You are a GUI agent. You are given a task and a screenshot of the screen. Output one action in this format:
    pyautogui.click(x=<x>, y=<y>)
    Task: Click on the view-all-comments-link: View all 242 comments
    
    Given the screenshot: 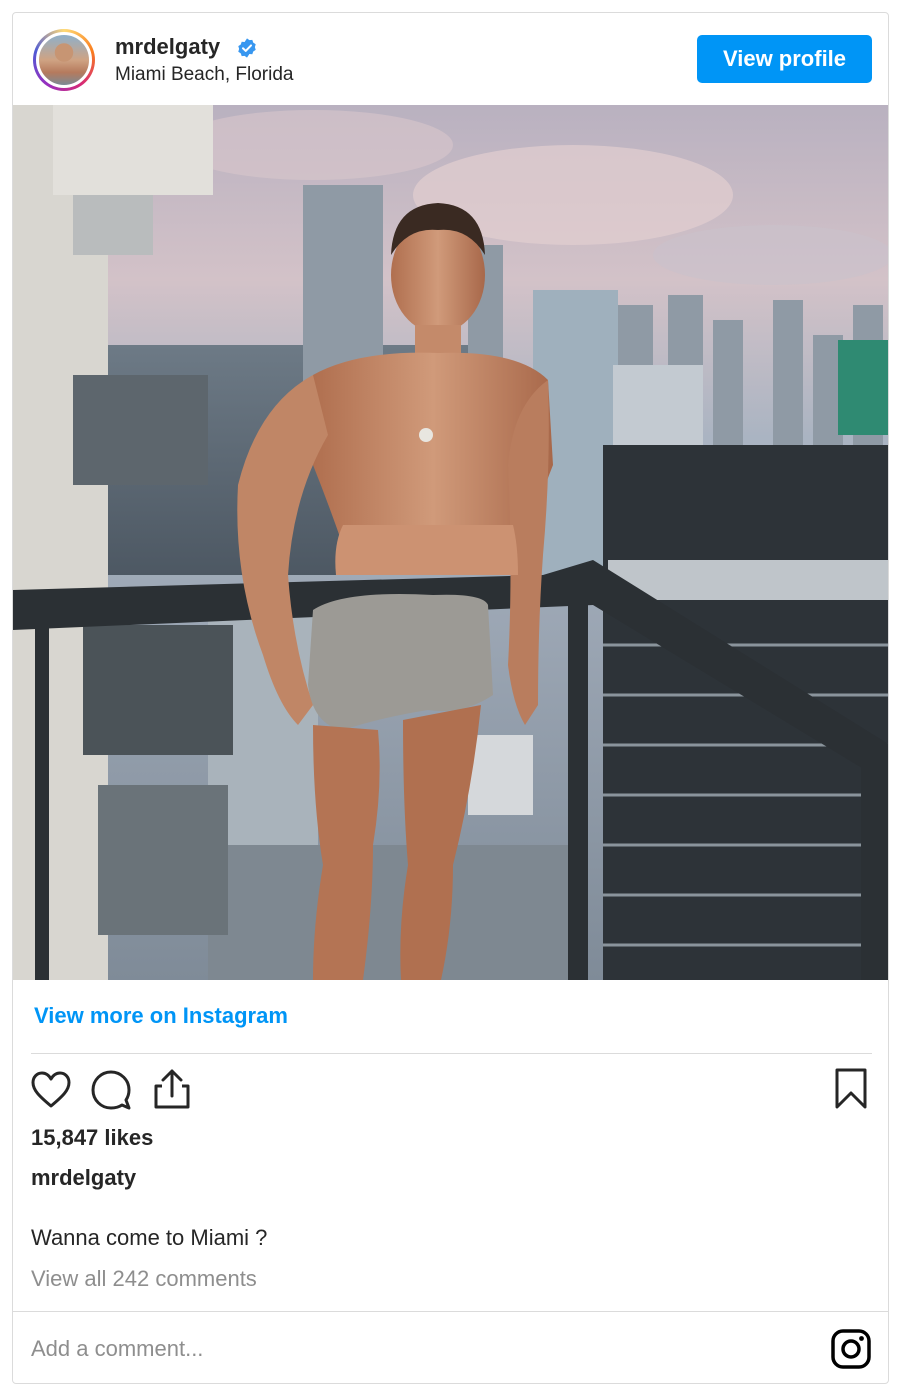 What is the action you would take?
    pyautogui.click(x=144, y=1279)
    